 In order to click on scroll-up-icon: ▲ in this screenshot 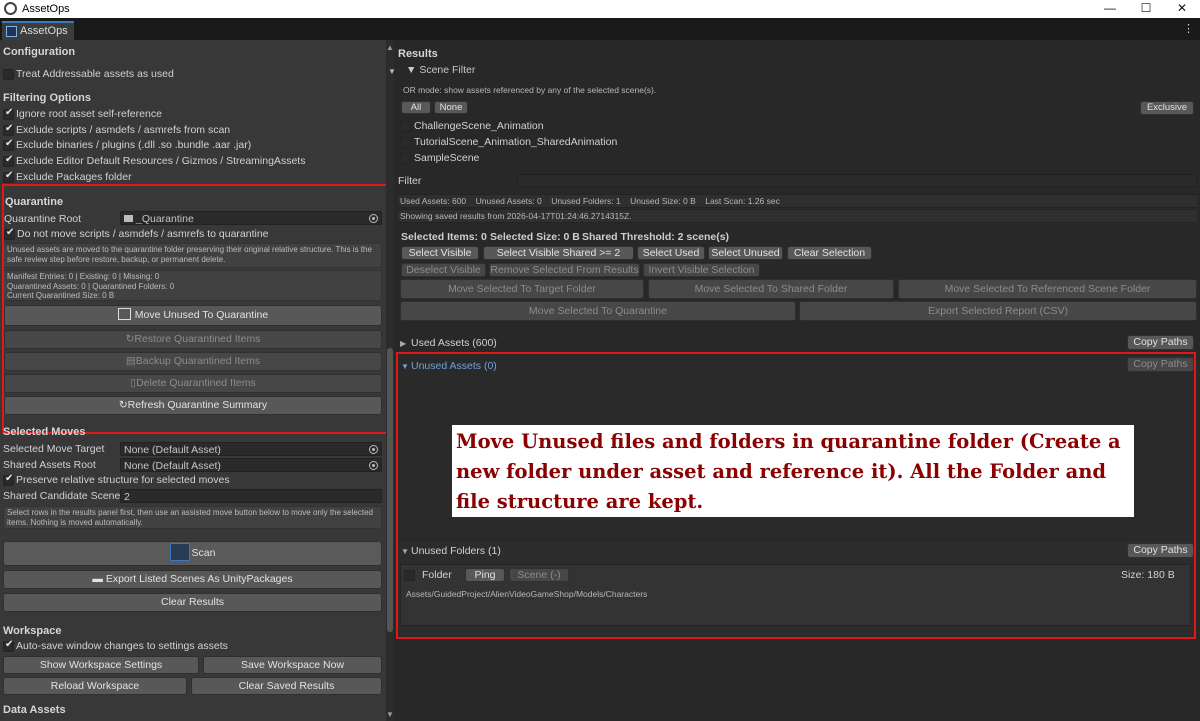, I will do `click(390, 47)`.